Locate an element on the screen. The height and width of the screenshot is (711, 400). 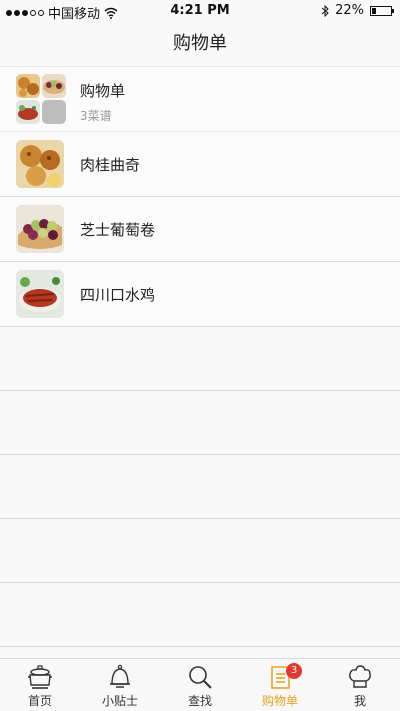
nav-bar: 购物单 is located at coordinates (200, 44).